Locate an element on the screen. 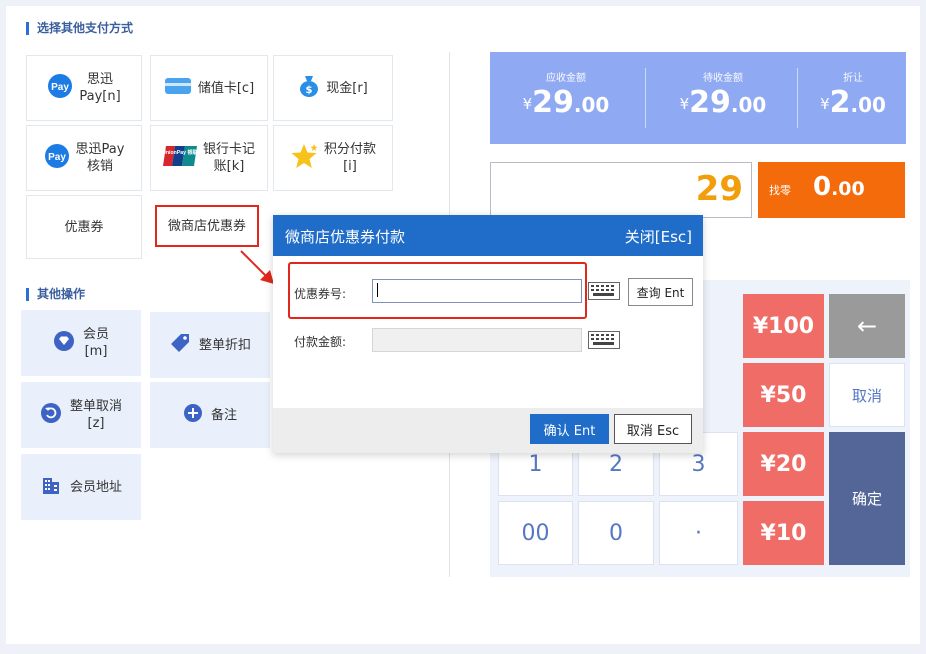 This screenshot has height=654, width=926. tile-line1: 银行卡记 is located at coordinates (228, 149).